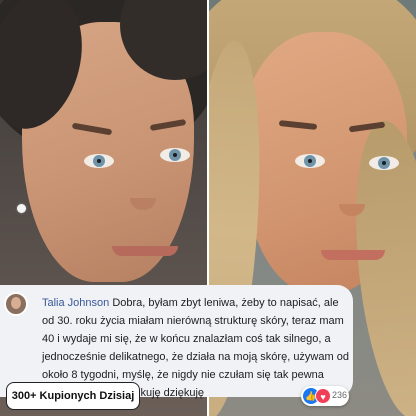 The image size is (416, 416). I want to click on review-author-link: Talia Johnson, so click(75, 303).